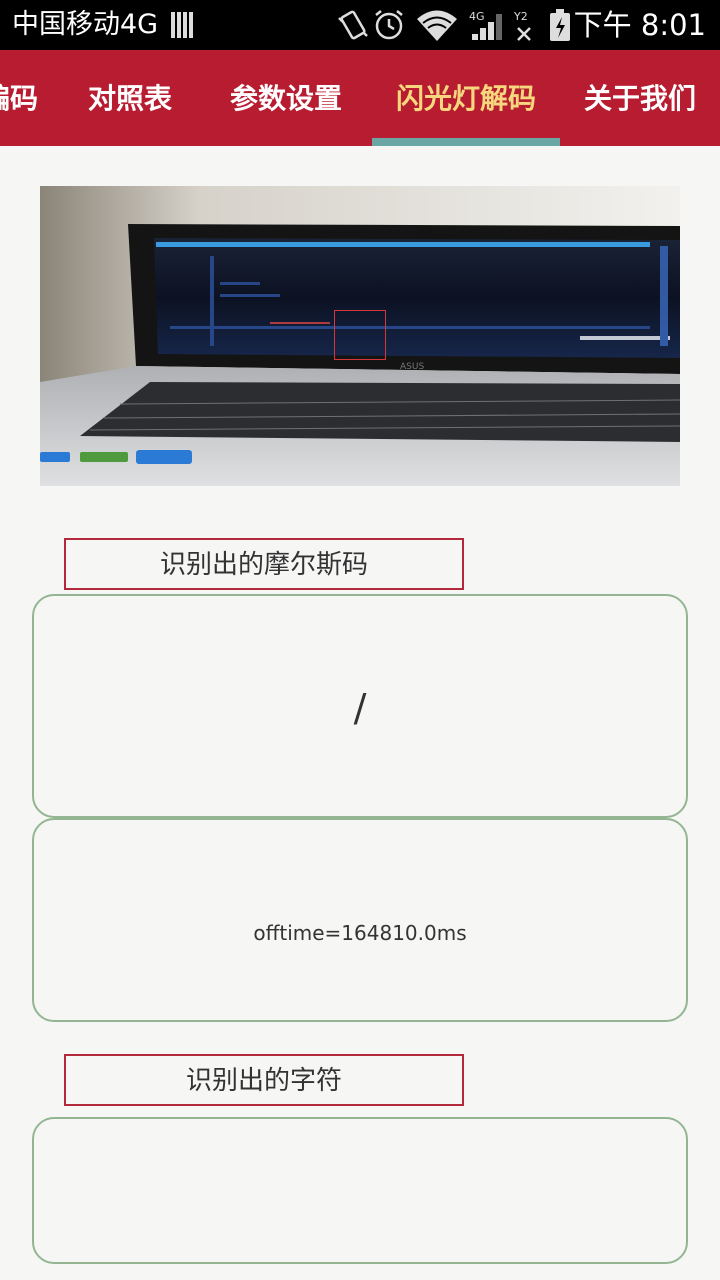 This screenshot has width=720, height=1280. I want to click on tab-flash-decode: 闪光灯解码, so click(466, 98).